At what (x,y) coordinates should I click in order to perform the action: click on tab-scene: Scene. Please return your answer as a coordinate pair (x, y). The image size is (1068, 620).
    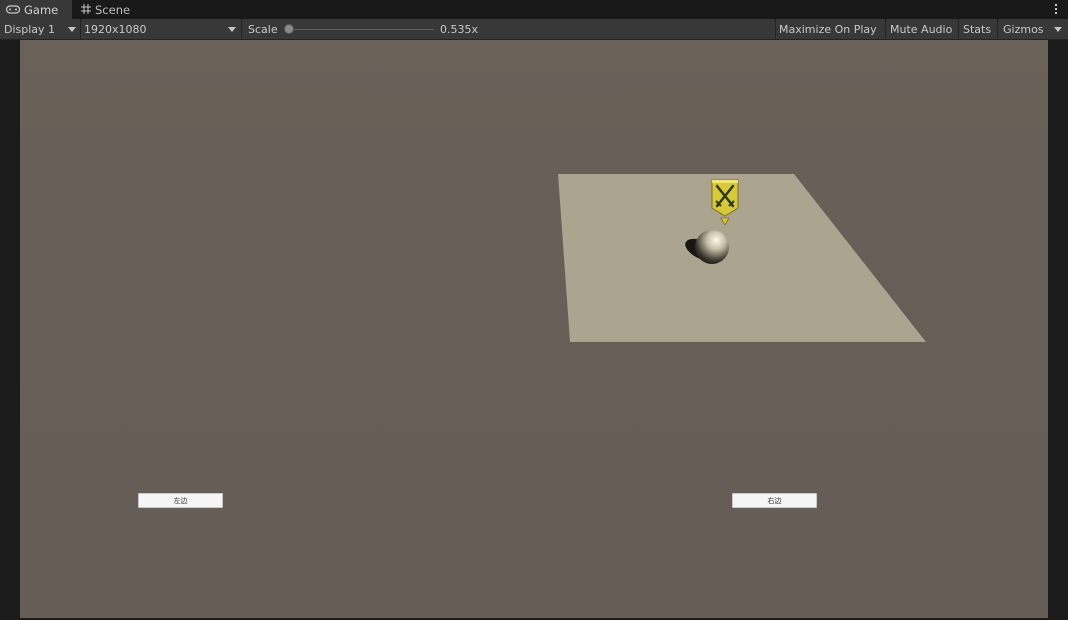
    Looking at the image, I should click on (113, 9).